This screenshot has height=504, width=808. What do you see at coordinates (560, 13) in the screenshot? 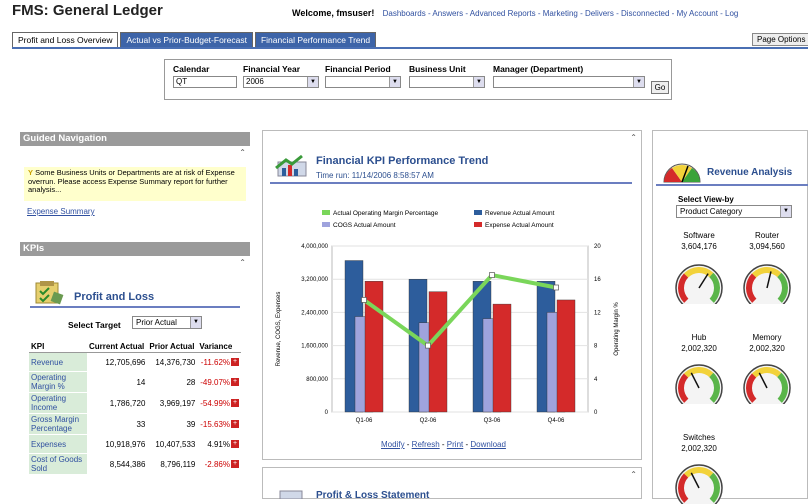
I see `nav-link-marketing: Marketing` at bounding box center [560, 13].